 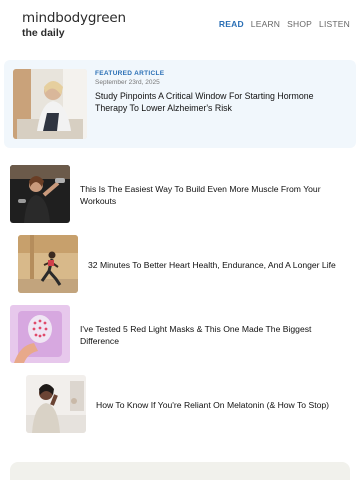 What do you see at coordinates (284, 24) in the screenshot?
I see `main-nav: READ LEARN SHOP LISTEN` at bounding box center [284, 24].